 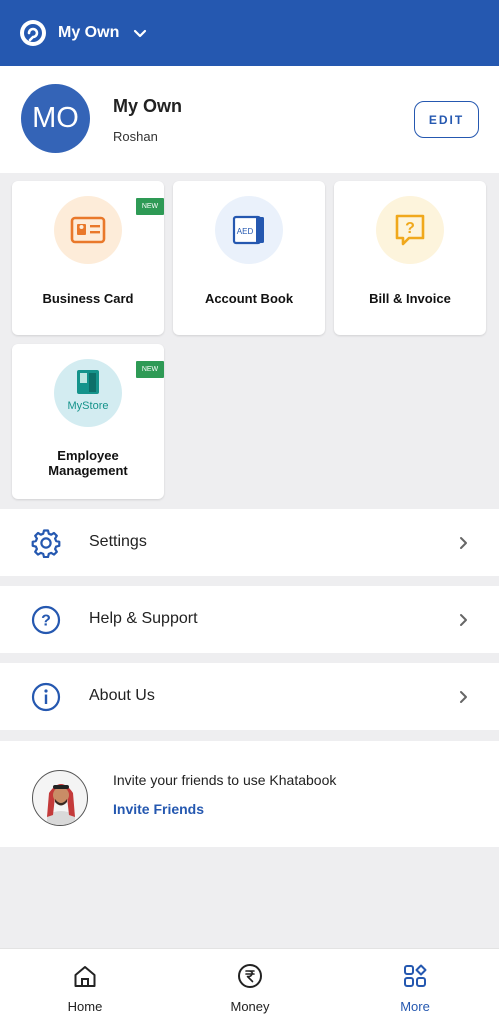 I want to click on mystore-icon-text: MyStore, so click(x=88, y=406).